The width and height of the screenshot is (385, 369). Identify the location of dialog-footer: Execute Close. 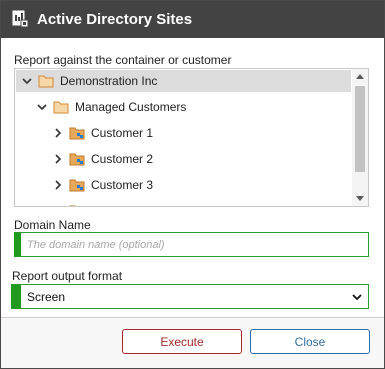
(192, 343).